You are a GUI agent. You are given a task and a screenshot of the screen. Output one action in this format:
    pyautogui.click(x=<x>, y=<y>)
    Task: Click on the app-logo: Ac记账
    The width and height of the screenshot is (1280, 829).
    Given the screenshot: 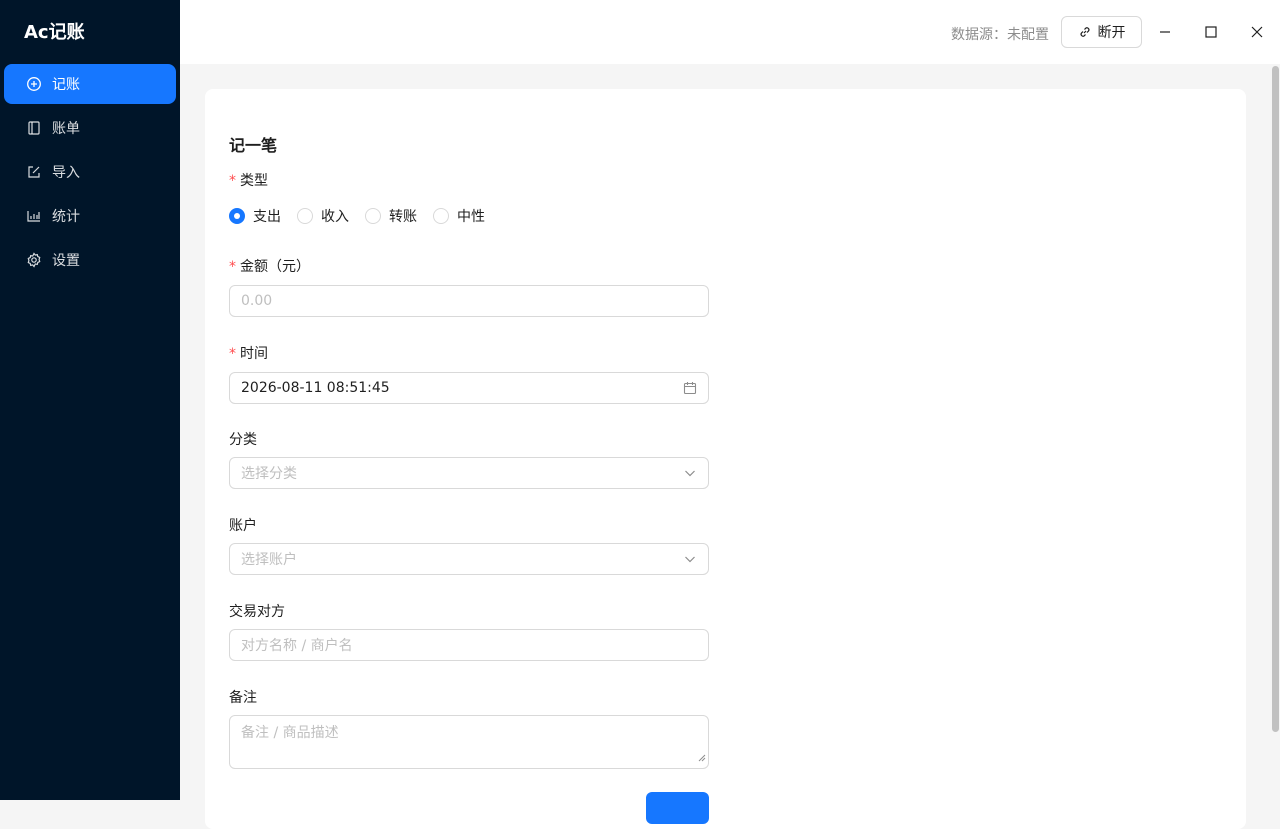 What is the action you would take?
    pyautogui.click(x=54, y=32)
    